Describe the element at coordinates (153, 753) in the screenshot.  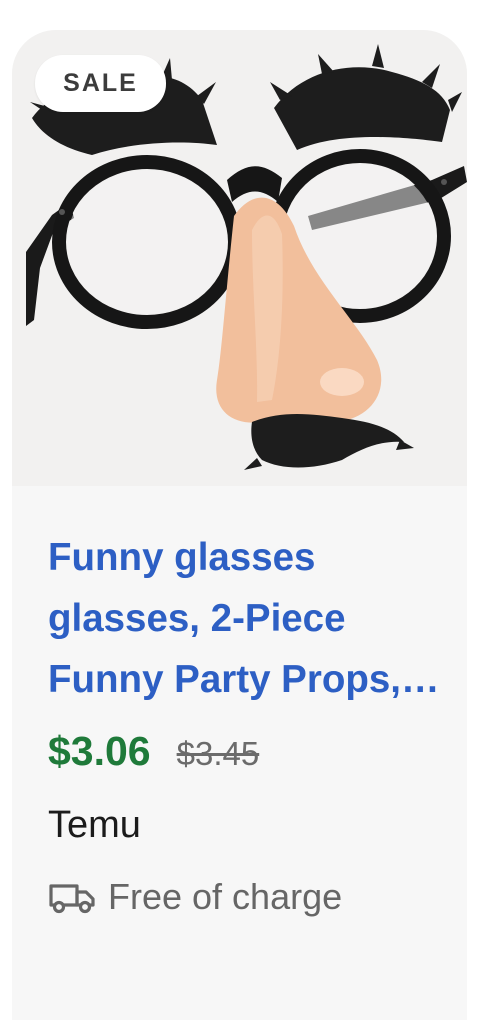
I see `price-row: $3.06 $3.45` at that location.